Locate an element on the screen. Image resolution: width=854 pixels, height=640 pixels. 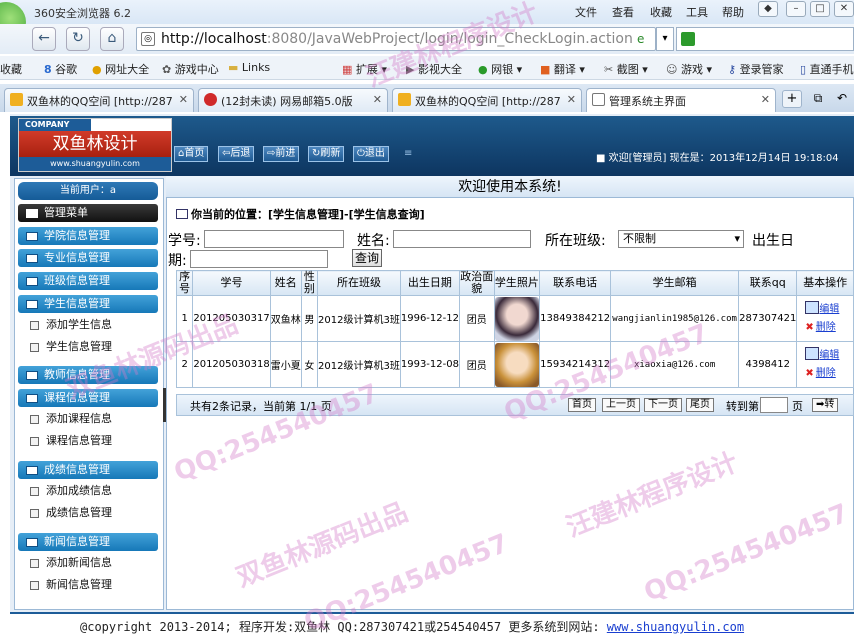
sidebar-group-college: 学院信息管理 is located at coordinates (88, 236).